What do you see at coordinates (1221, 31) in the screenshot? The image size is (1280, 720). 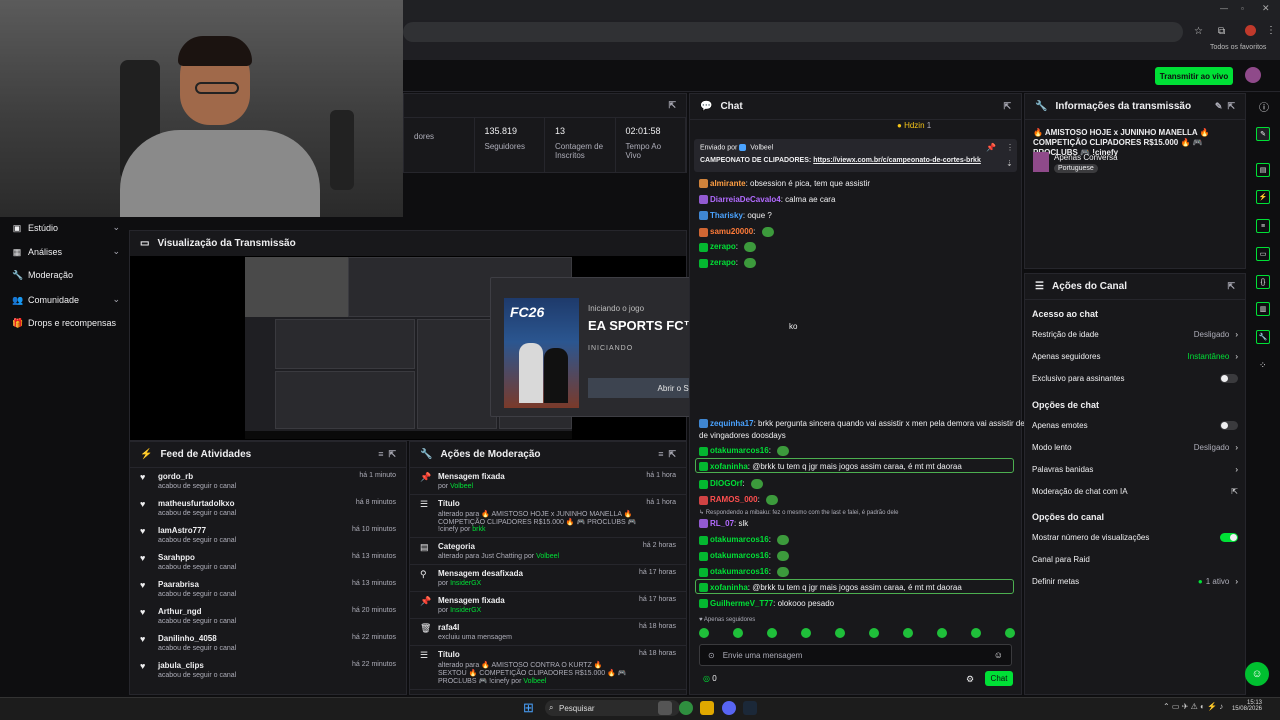 I see `extensions-icon: ⧉` at bounding box center [1221, 31].